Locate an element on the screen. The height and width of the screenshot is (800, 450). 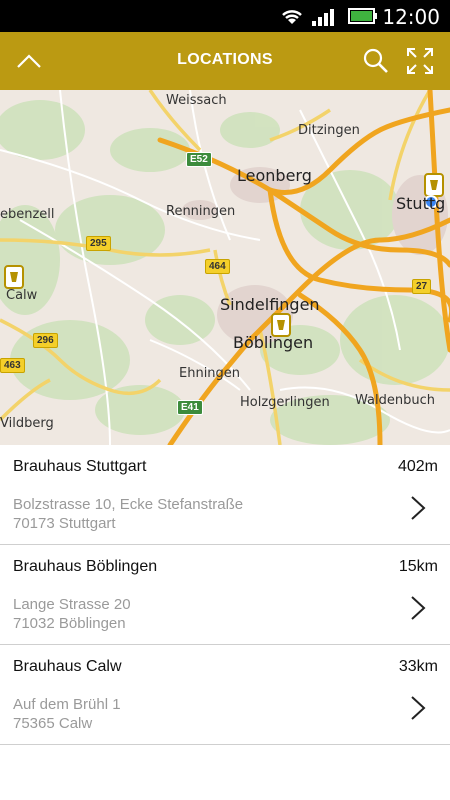
location-pin-calw is located at coordinates (14, 277).